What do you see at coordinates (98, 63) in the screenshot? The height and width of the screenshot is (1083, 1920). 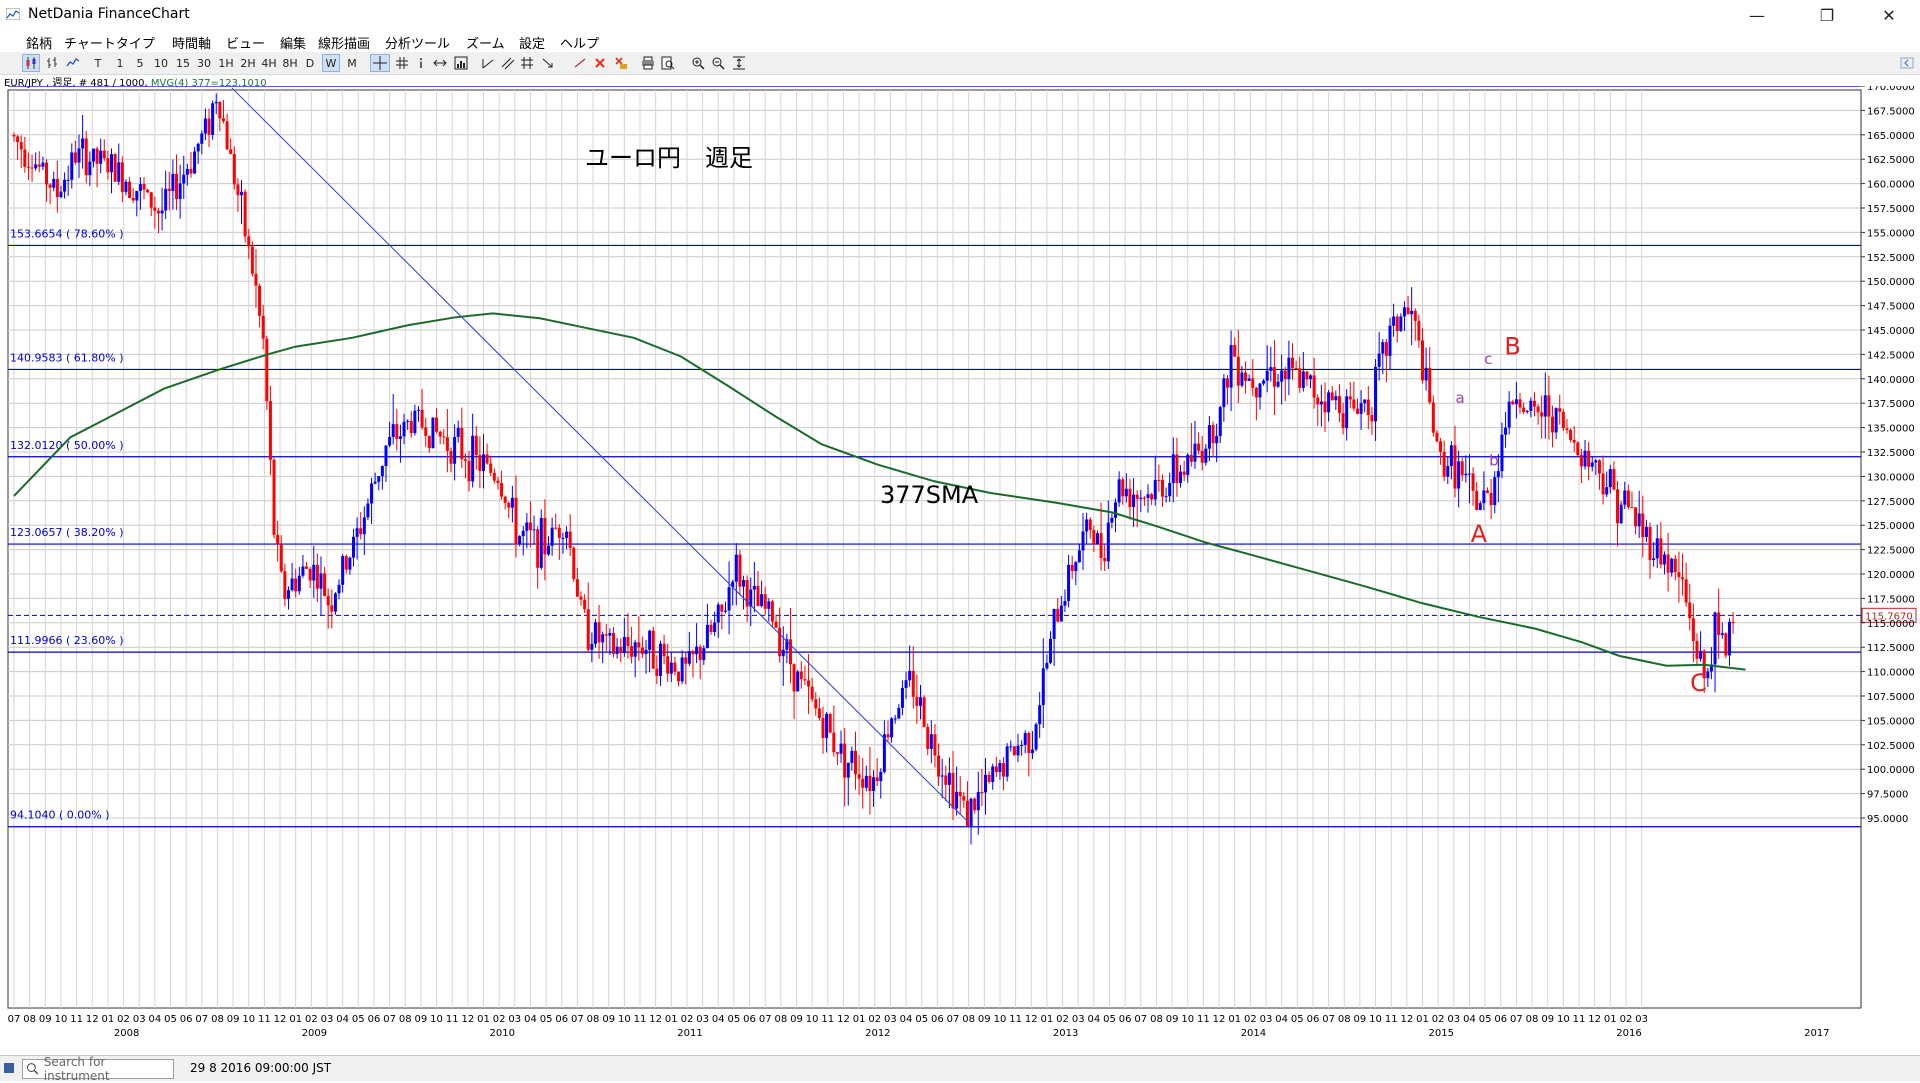 I see `period-tick: T` at bounding box center [98, 63].